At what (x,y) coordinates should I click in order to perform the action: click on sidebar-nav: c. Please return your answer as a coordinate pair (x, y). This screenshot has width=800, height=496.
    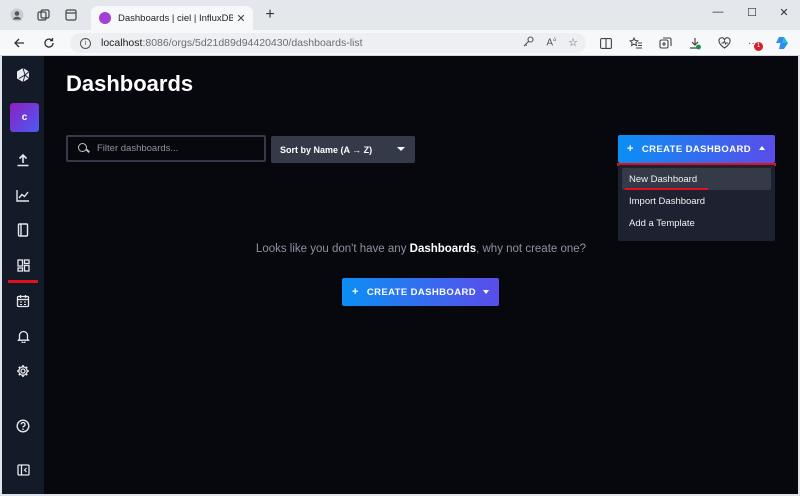
    Looking at the image, I should click on (23, 275).